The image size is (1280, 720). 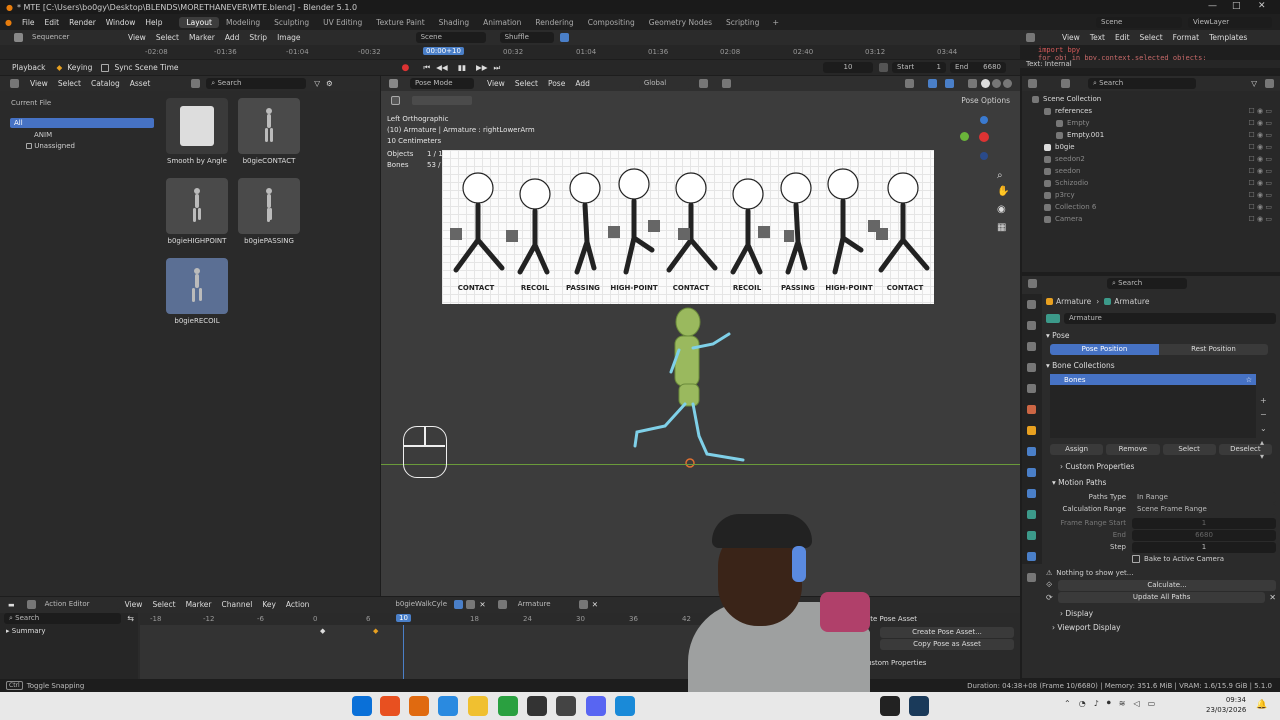 What do you see at coordinates (121, 22) in the screenshot?
I see `menu-window: Window` at bounding box center [121, 22].